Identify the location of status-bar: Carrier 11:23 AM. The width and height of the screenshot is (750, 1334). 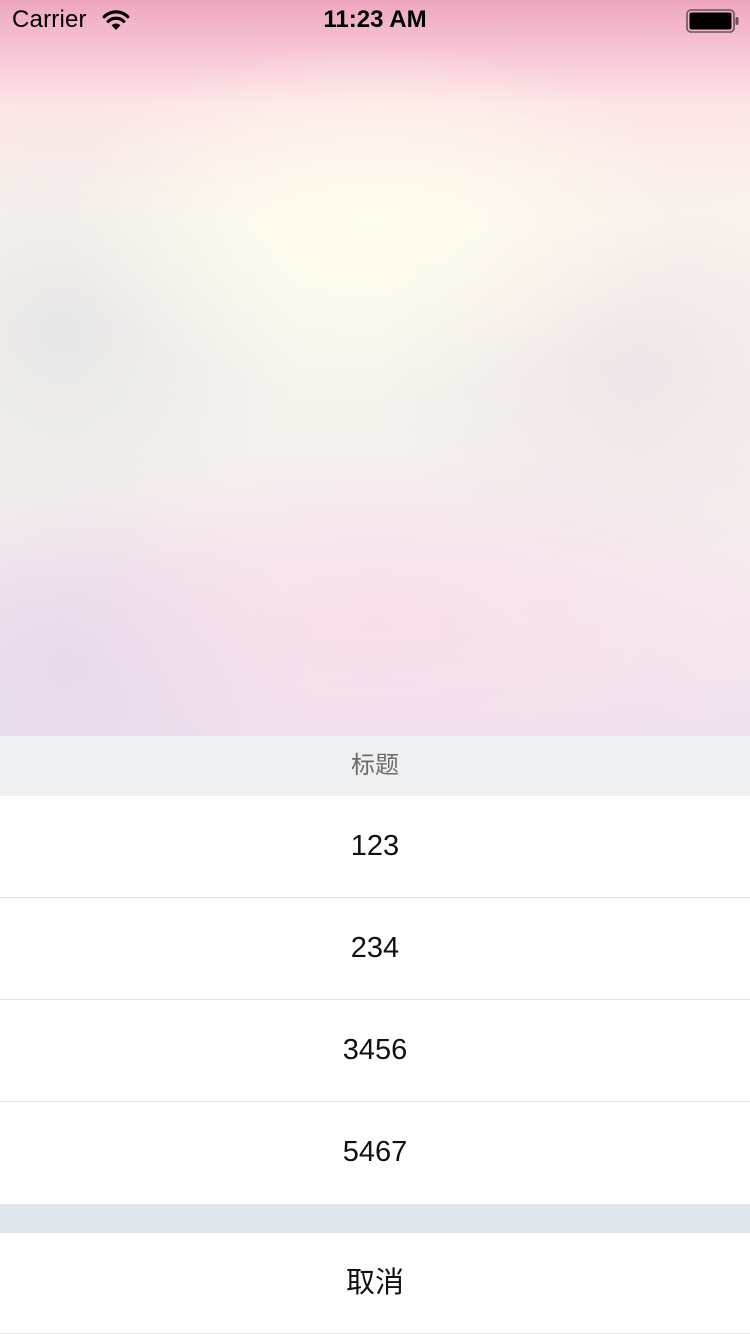
(375, 20).